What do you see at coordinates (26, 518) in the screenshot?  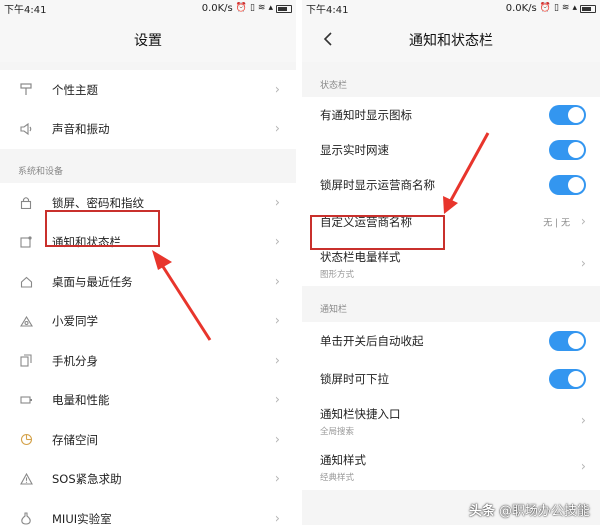 I see `flask-icon` at bounding box center [26, 518].